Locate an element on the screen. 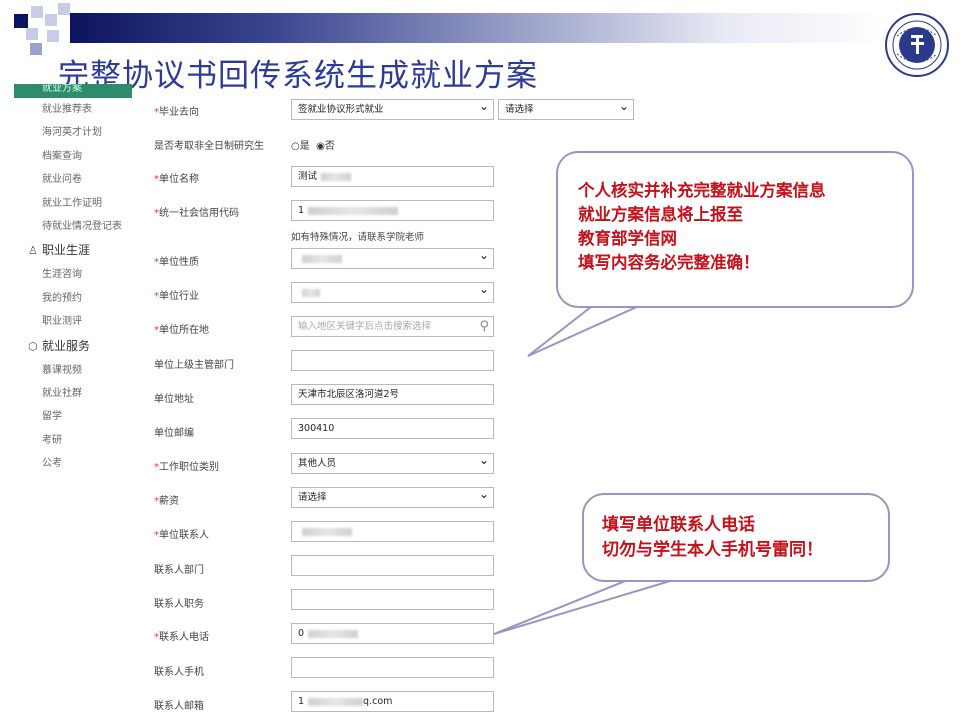  form-row-contact-phone: *联系人电话 0 is located at coordinates (347, 640).